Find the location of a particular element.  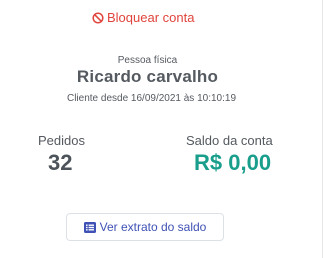

view-statement-button: Ver extrato do saldo is located at coordinates (145, 227).